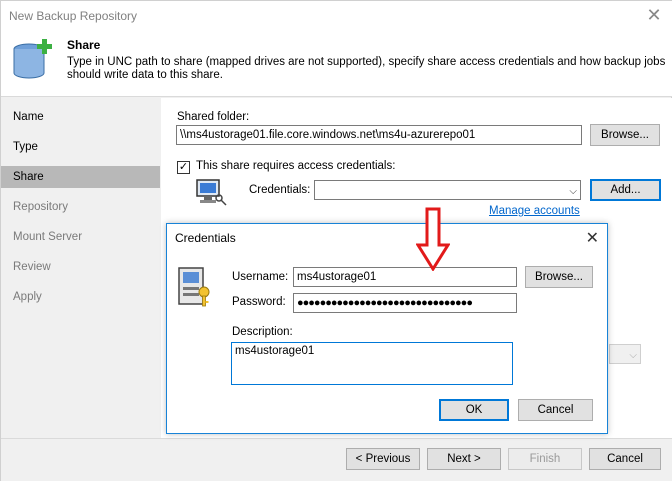  Describe the element at coordinates (545, 459) in the screenshot. I see `finish-button: Finish` at that location.